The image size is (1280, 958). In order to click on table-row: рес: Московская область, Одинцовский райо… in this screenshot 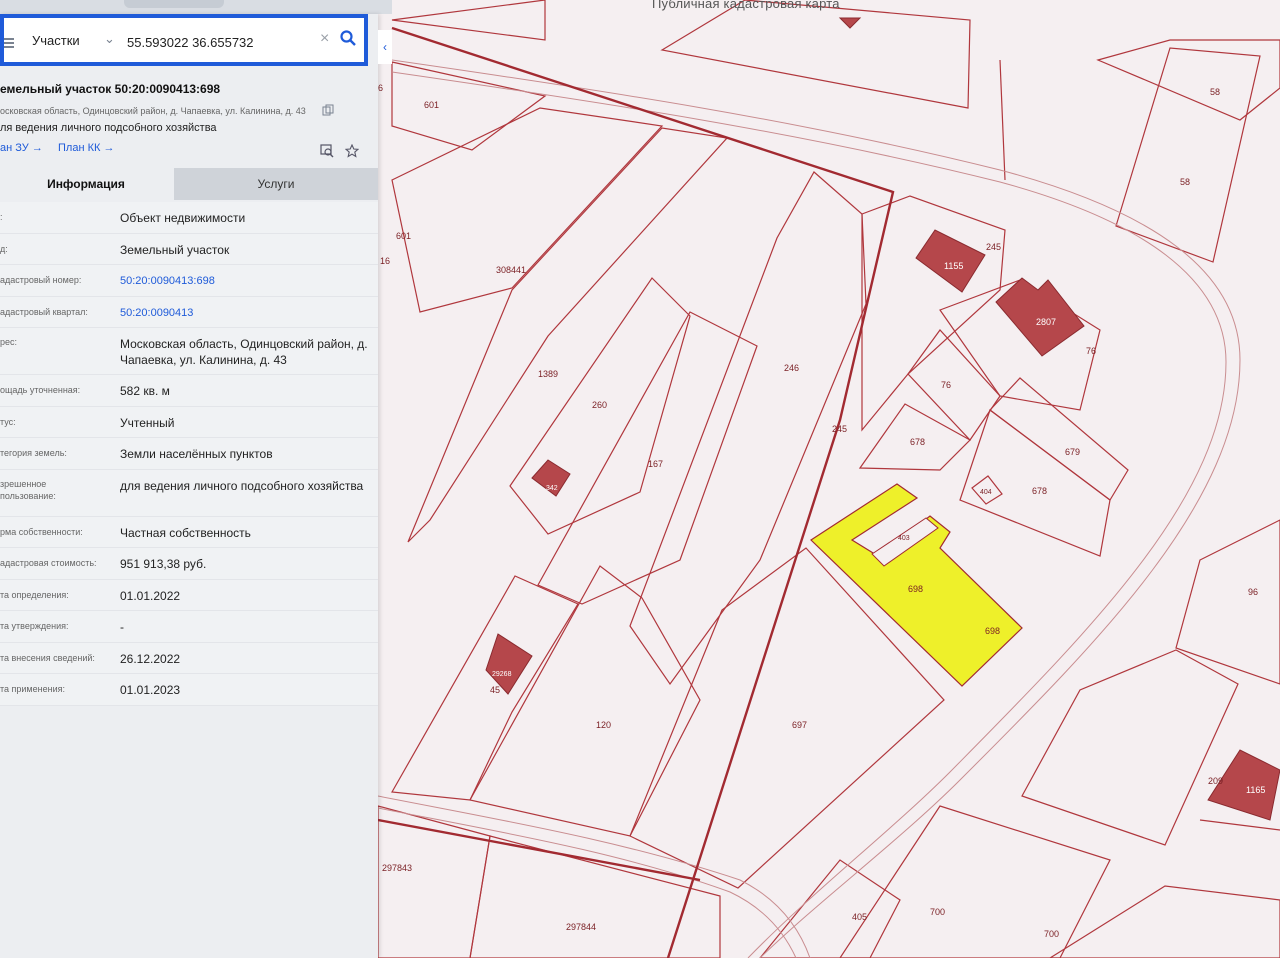, I will do `click(189, 351)`.